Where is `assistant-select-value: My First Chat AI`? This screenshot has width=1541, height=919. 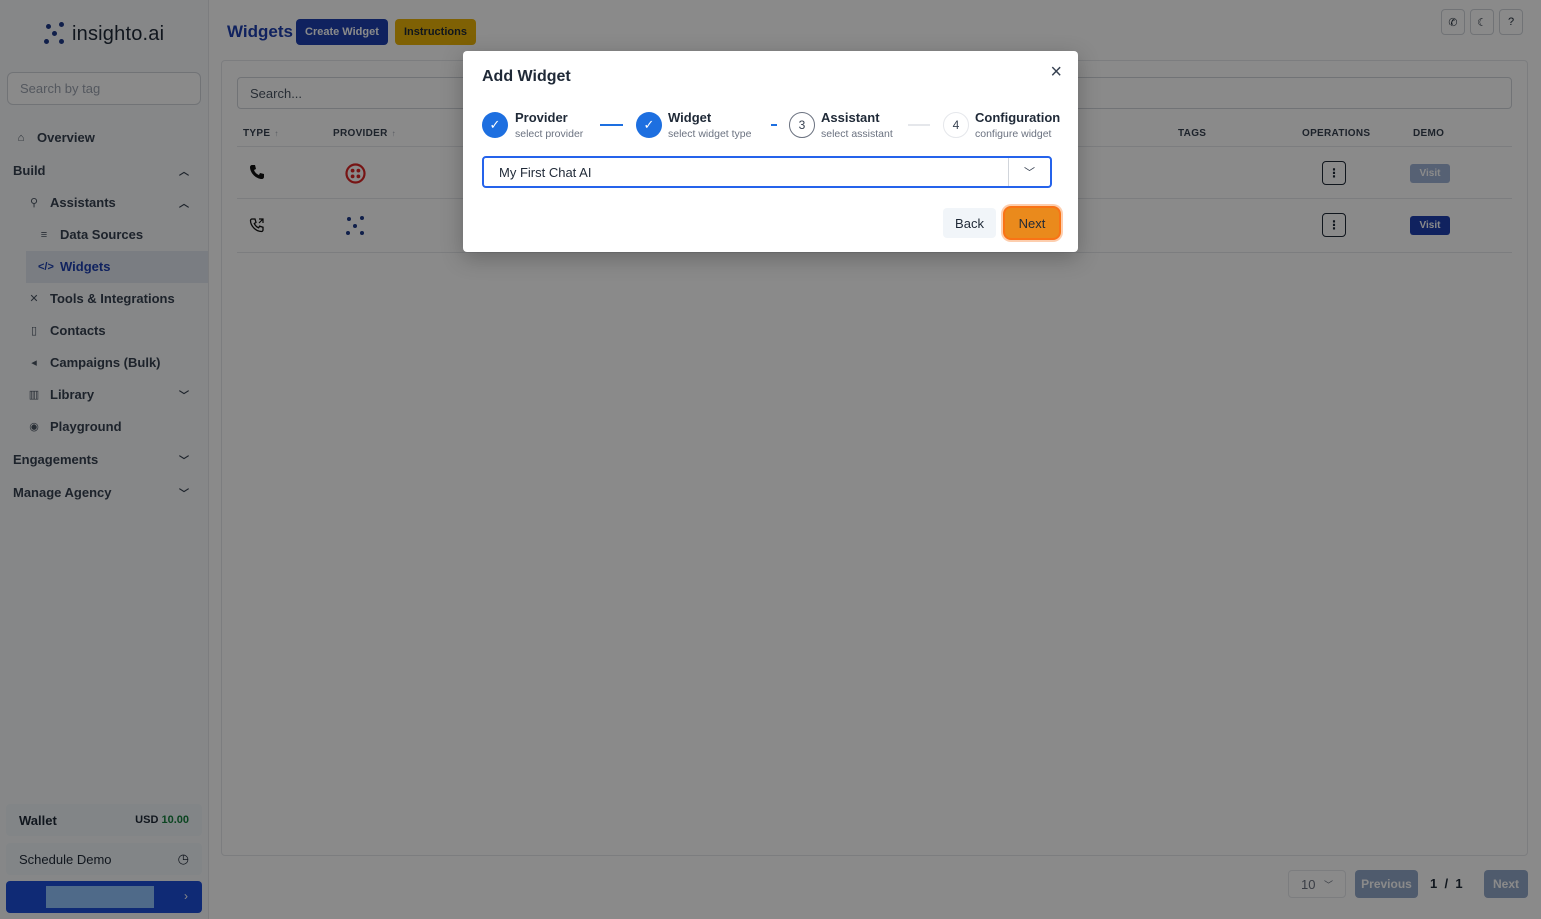 assistant-select-value: My First Chat AI is located at coordinates (545, 172).